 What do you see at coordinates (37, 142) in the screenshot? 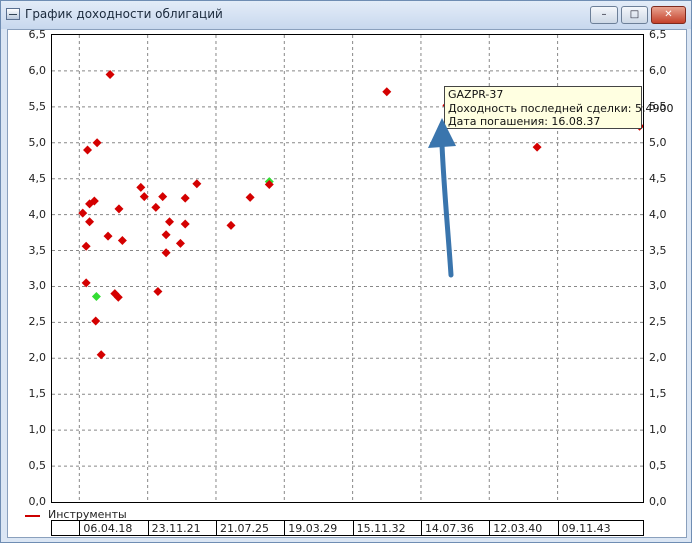
I see `y-tick-label: 5,0` at bounding box center [37, 142].